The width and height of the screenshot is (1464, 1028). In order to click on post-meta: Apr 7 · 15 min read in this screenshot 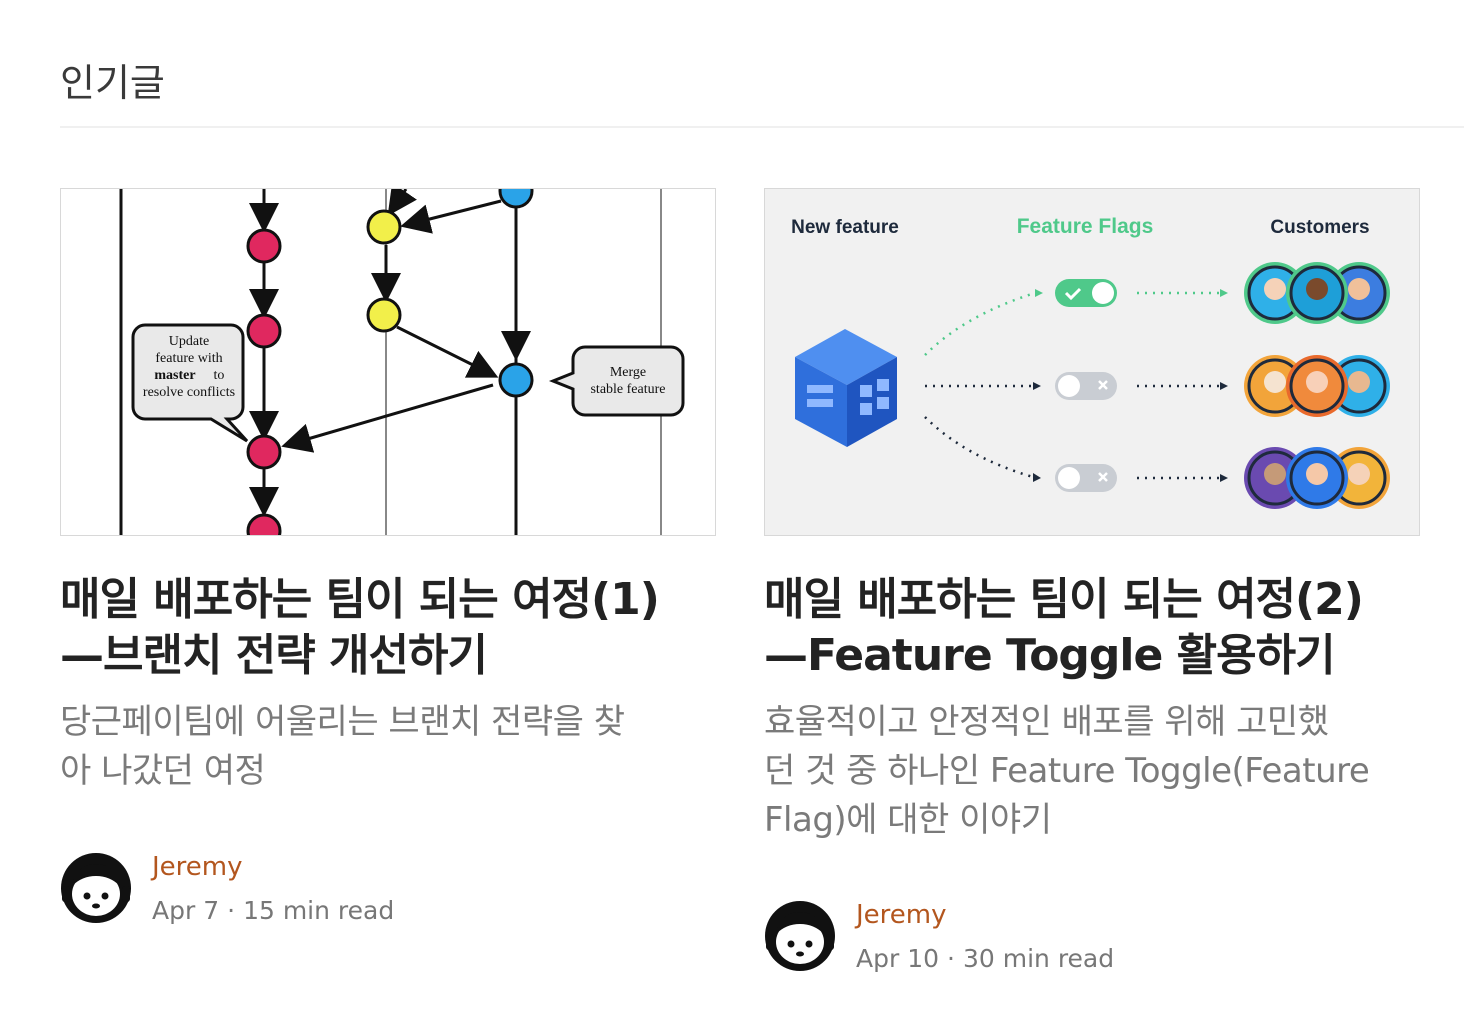, I will do `click(273, 910)`.